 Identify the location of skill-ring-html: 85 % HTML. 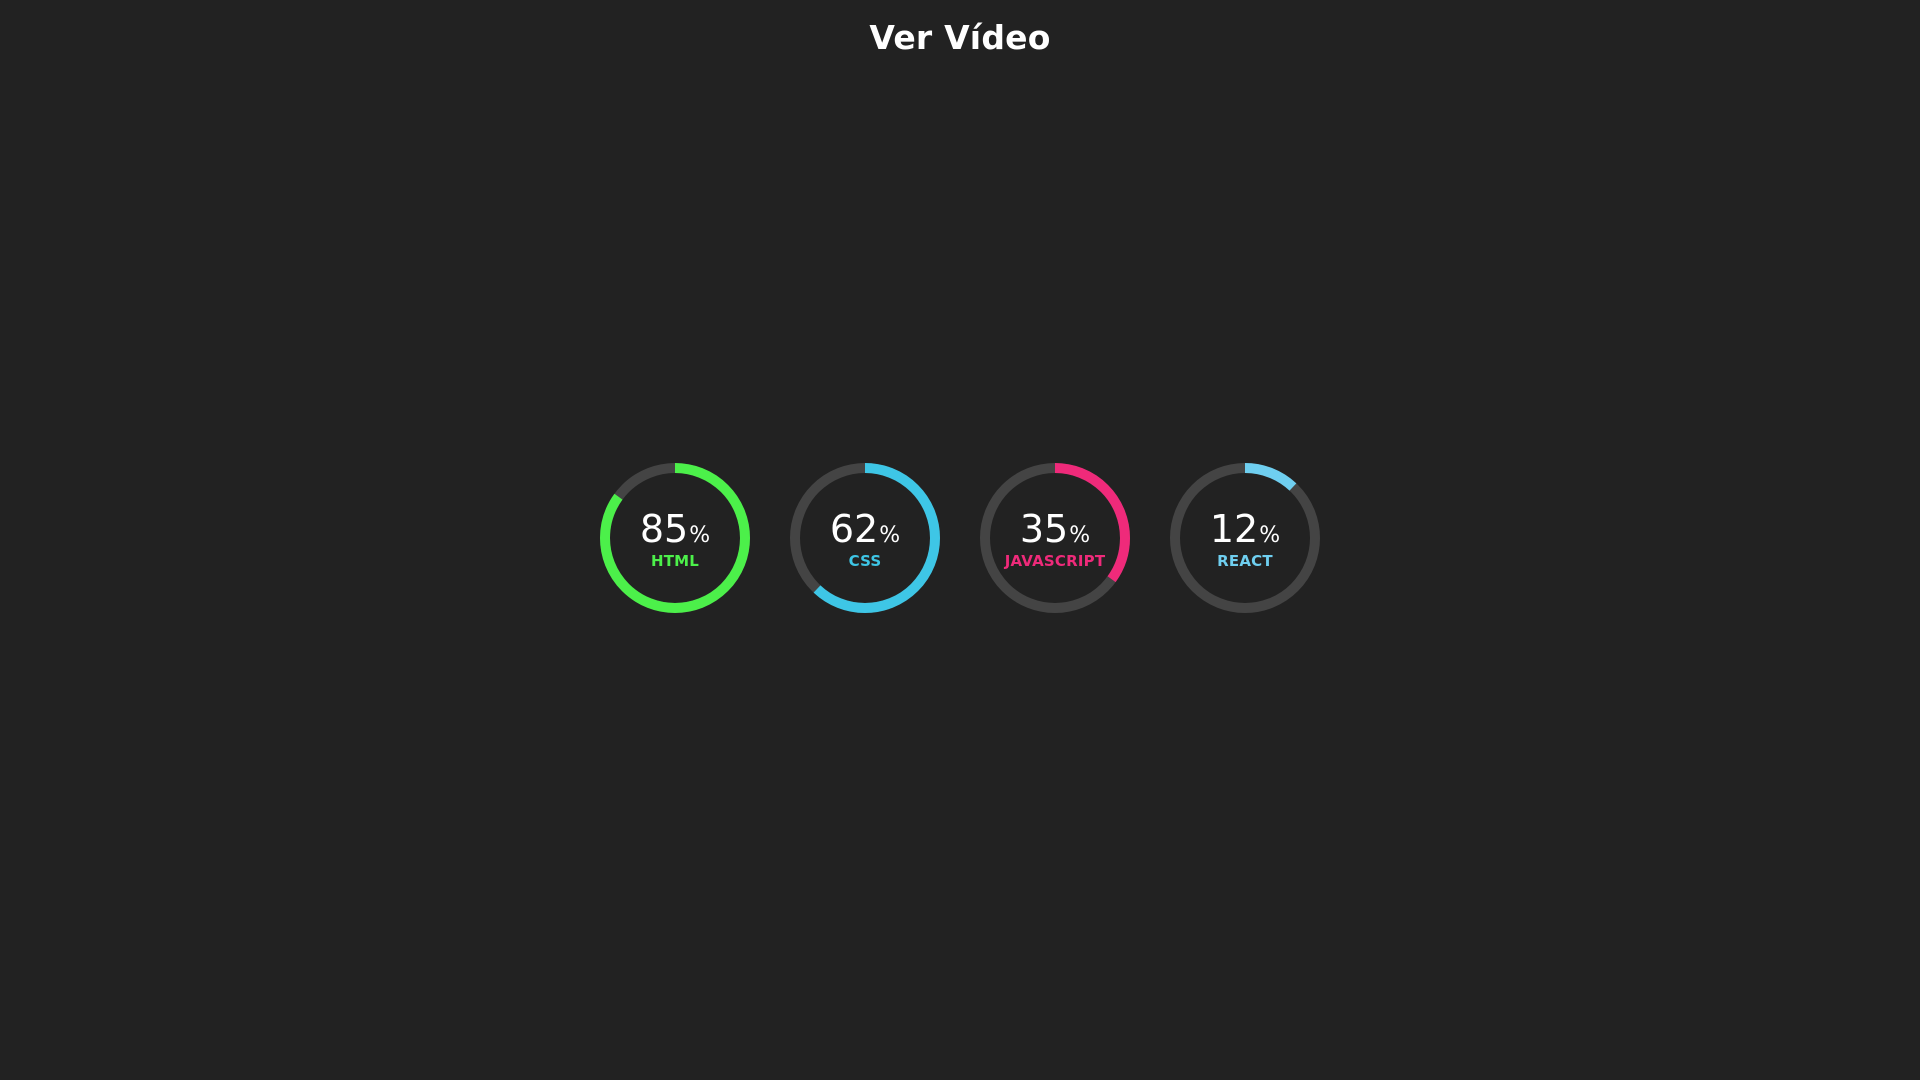
(675, 538).